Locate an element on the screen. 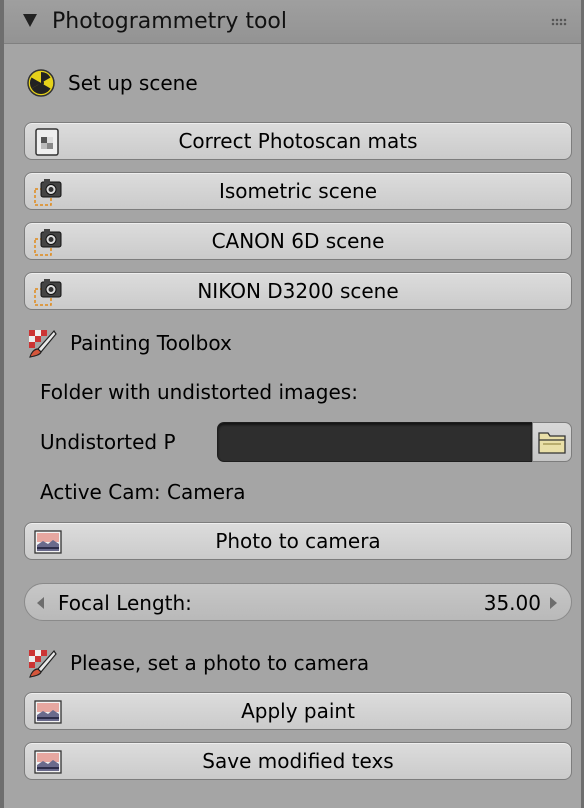 Image resolution: width=584 pixels, height=808 pixels. painting-toolbox-row: Painting Toolbox is located at coordinates (129, 343).